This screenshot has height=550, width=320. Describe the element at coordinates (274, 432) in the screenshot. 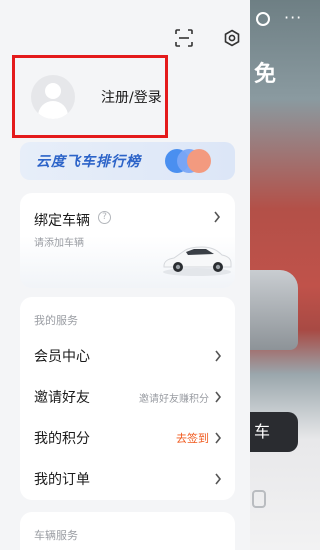

I see `bg-button: 车` at that location.